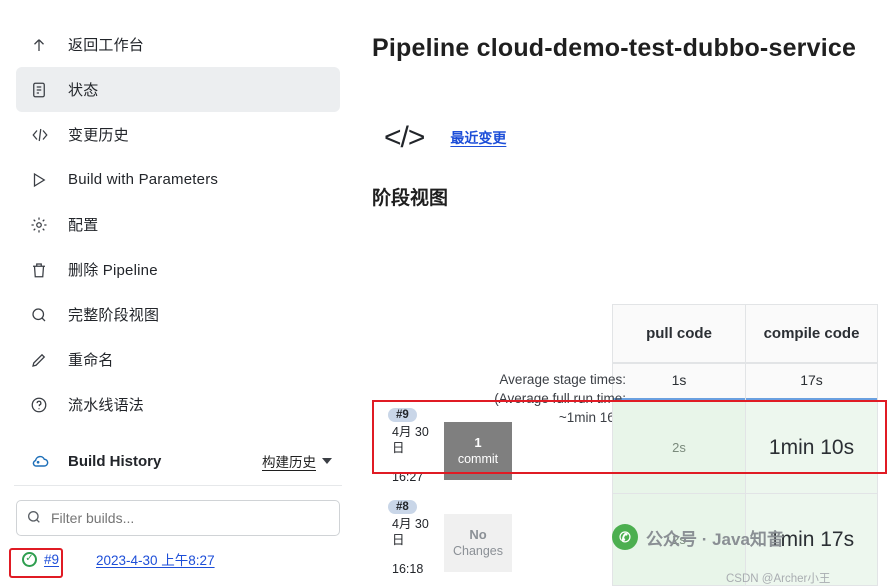 The image size is (896, 588). What do you see at coordinates (408, 569) in the screenshot?
I see `run-time: 16:18` at bounding box center [408, 569].